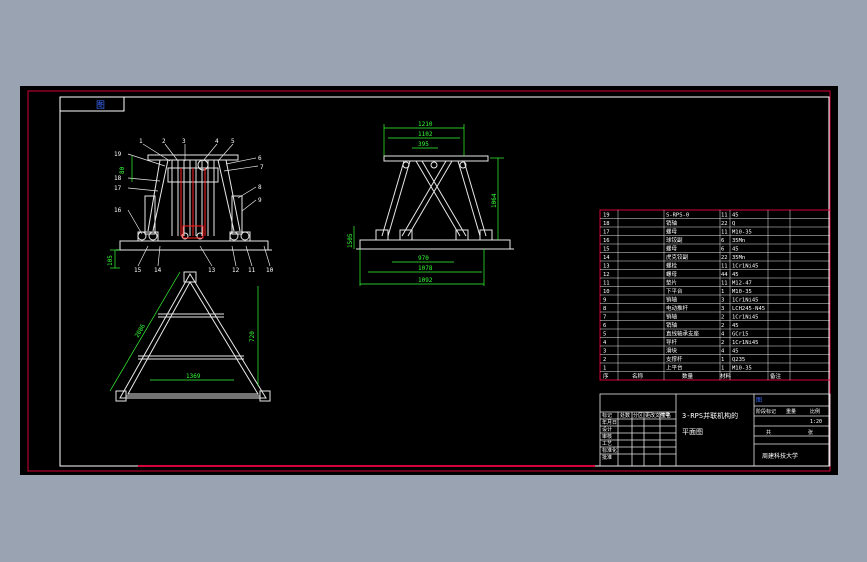  Describe the element at coordinates (815, 411) in the screenshot. I see `tb-scale-label: 比例` at that location.